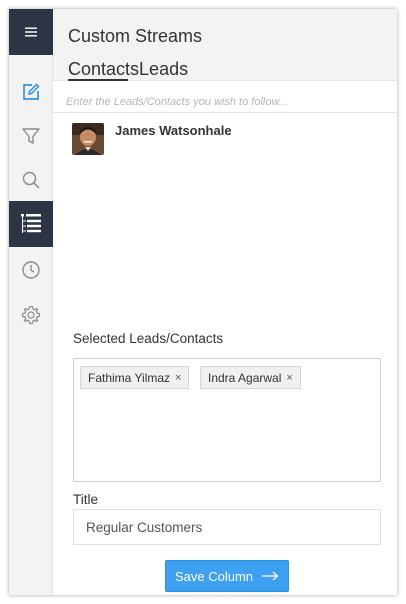  What do you see at coordinates (225, 45) in the screenshot?
I see `header: Custom Streams Contacts Leads` at bounding box center [225, 45].